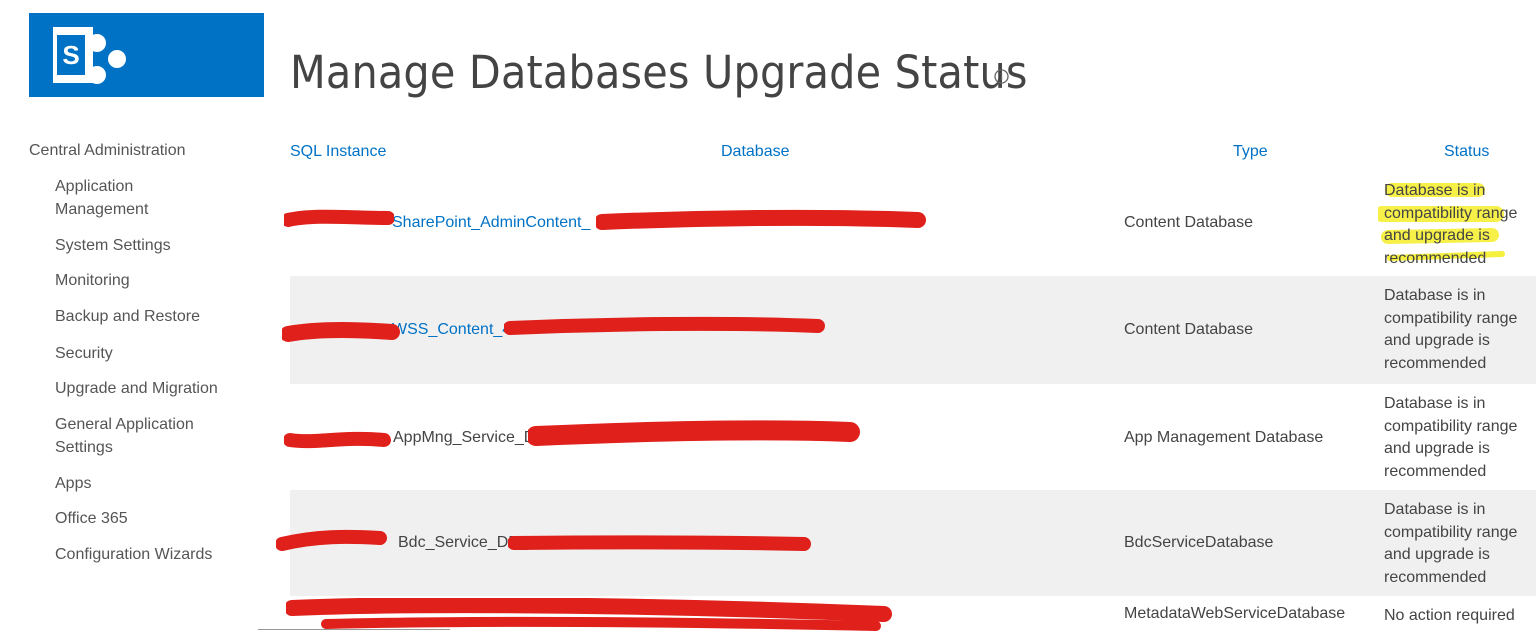  Describe the element at coordinates (354, 629) in the screenshot. I see `scroll-divider` at that location.